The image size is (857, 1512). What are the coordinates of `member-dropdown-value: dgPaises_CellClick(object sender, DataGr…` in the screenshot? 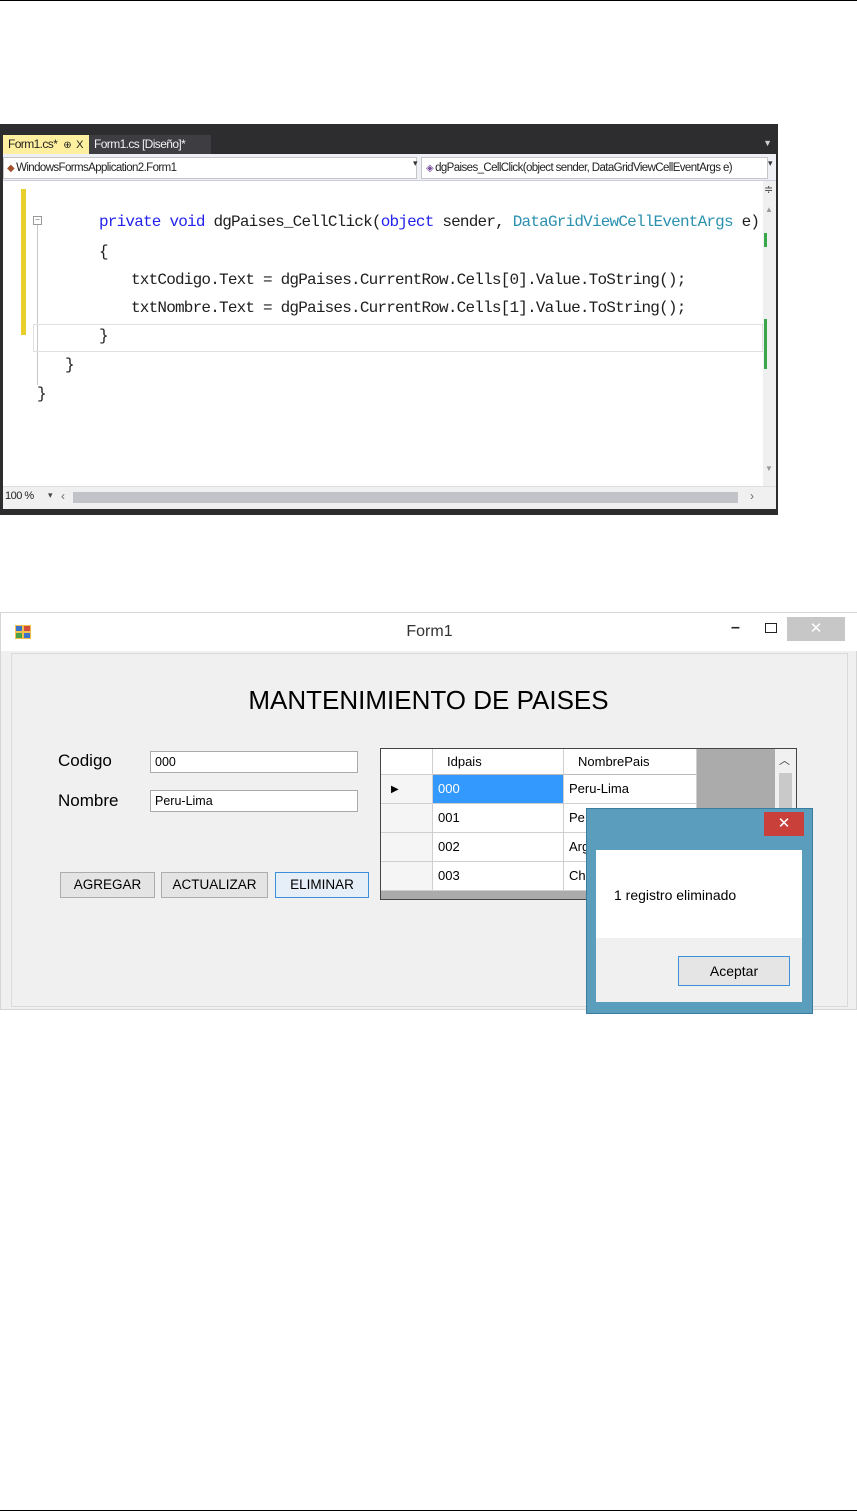 It's located at (583, 168).